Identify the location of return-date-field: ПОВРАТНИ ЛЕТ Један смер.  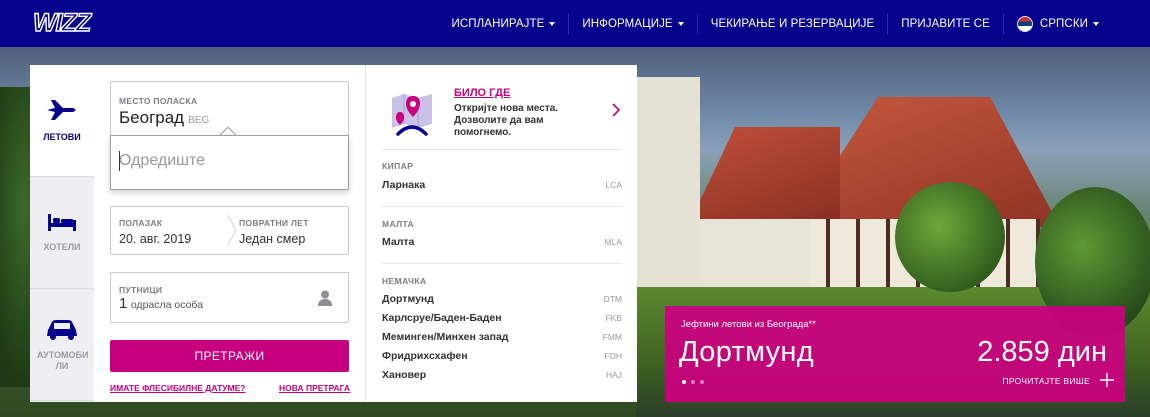
(290, 230).